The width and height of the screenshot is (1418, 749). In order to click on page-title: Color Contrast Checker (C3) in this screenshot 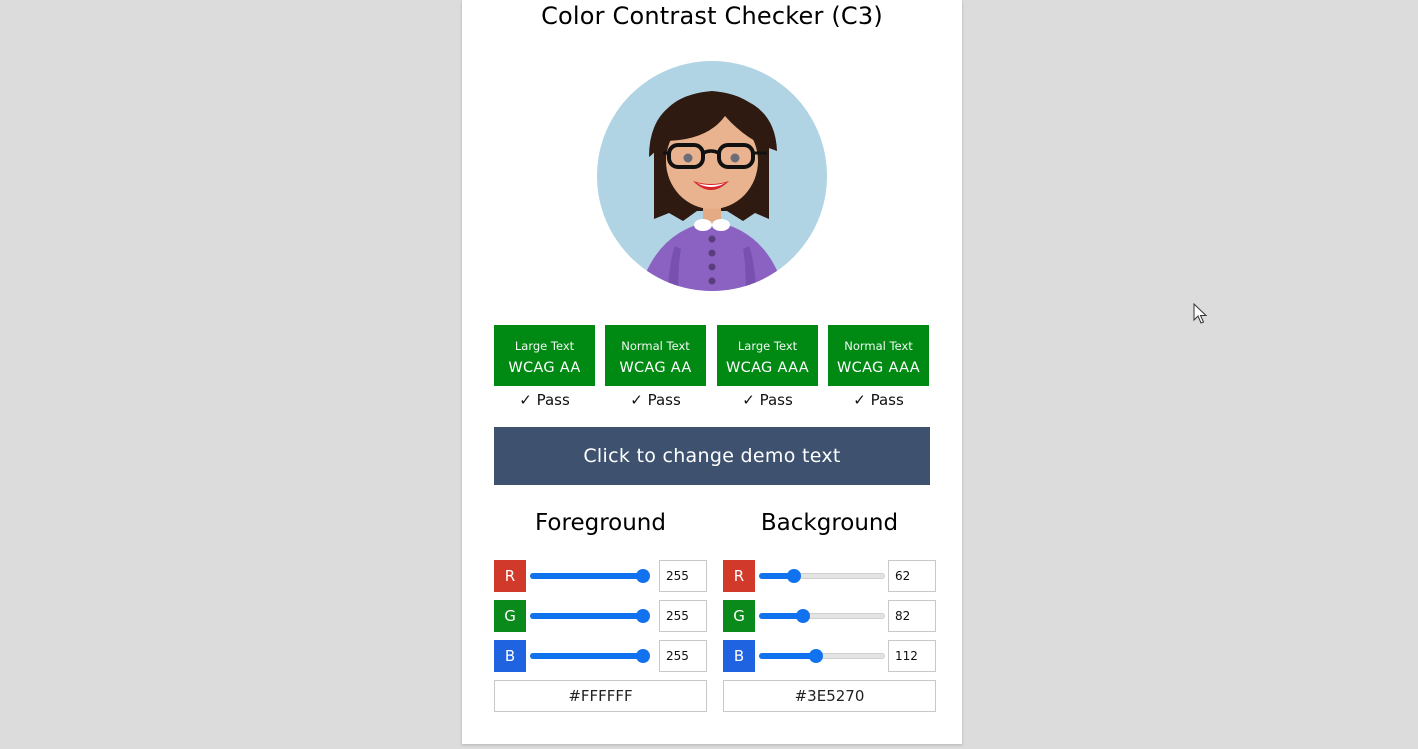, I will do `click(712, 16)`.